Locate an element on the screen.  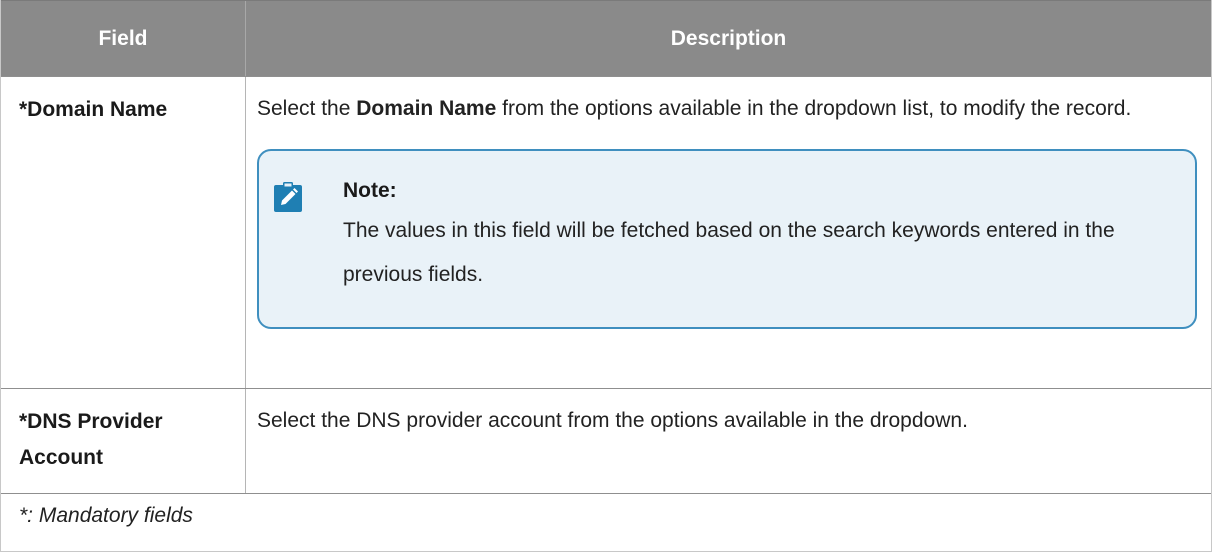
field-name: *Domain Name is located at coordinates (123, 232).